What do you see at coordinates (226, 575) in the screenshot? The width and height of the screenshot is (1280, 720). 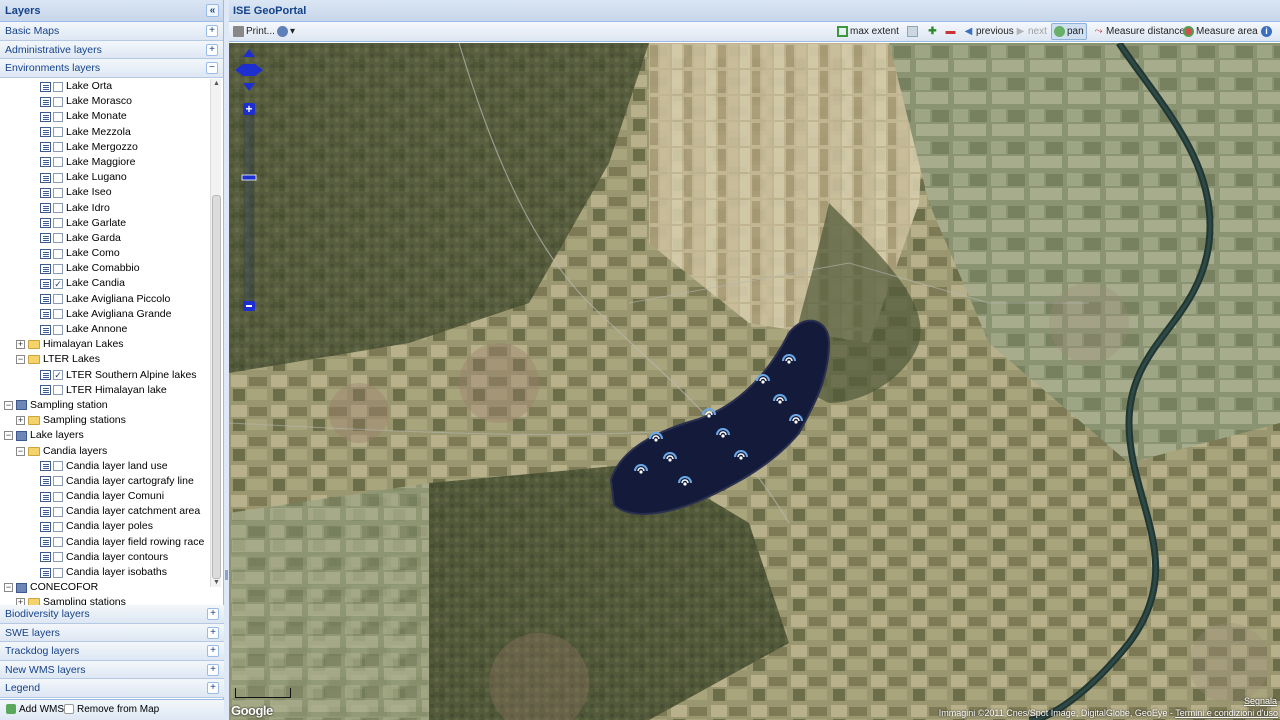 I see `splitter-grip` at bounding box center [226, 575].